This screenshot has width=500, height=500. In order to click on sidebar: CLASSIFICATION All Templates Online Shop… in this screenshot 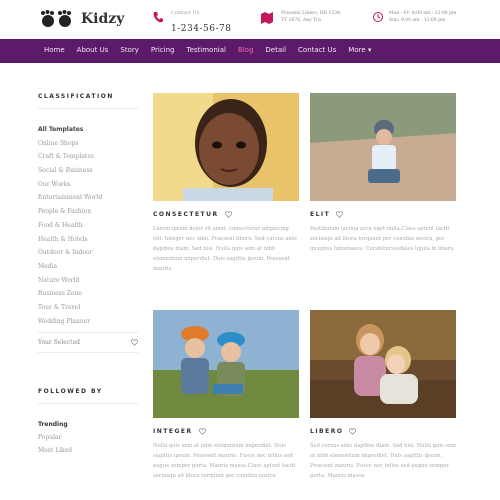, I will do `click(88, 275)`.